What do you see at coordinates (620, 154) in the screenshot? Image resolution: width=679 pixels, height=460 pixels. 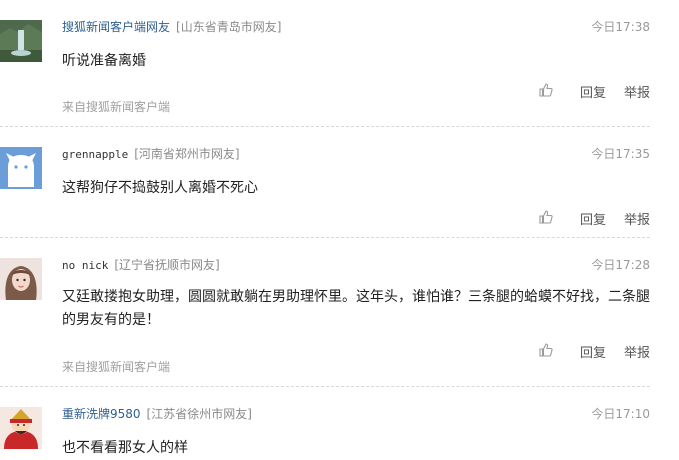 I see `comment-time: 今日17:35` at bounding box center [620, 154].